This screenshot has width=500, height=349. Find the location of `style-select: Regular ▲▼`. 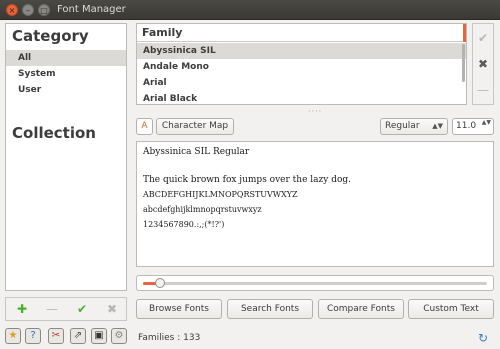

style-select: Regular ▲▼ is located at coordinates (414, 126).